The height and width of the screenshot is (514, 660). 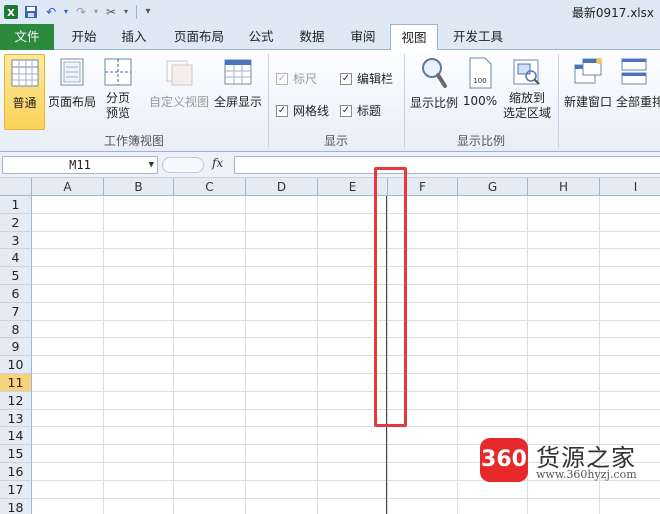 I want to click on group-separator, so click(x=558, y=101).